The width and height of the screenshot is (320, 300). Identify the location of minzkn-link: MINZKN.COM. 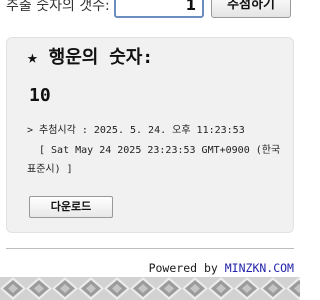
(259, 268).